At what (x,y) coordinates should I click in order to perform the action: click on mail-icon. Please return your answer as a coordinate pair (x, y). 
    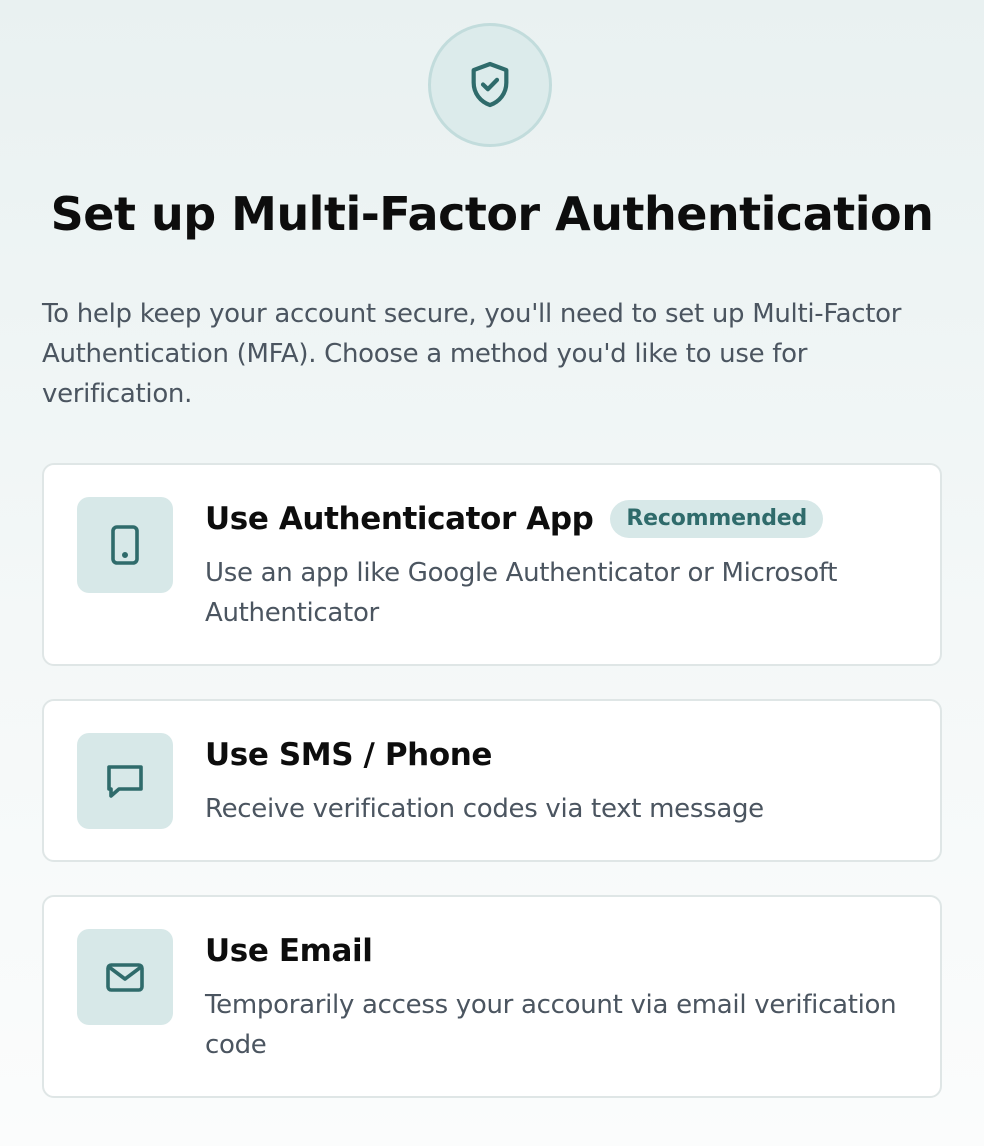
    Looking at the image, I should click on (125, 977).